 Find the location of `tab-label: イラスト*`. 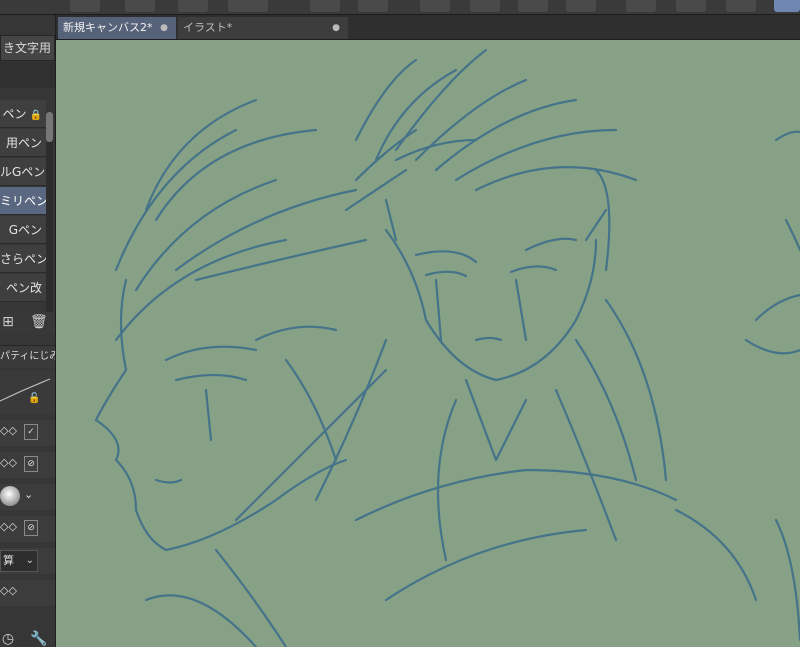

tab-label: イラスト* is located at coordinates (208, 27).